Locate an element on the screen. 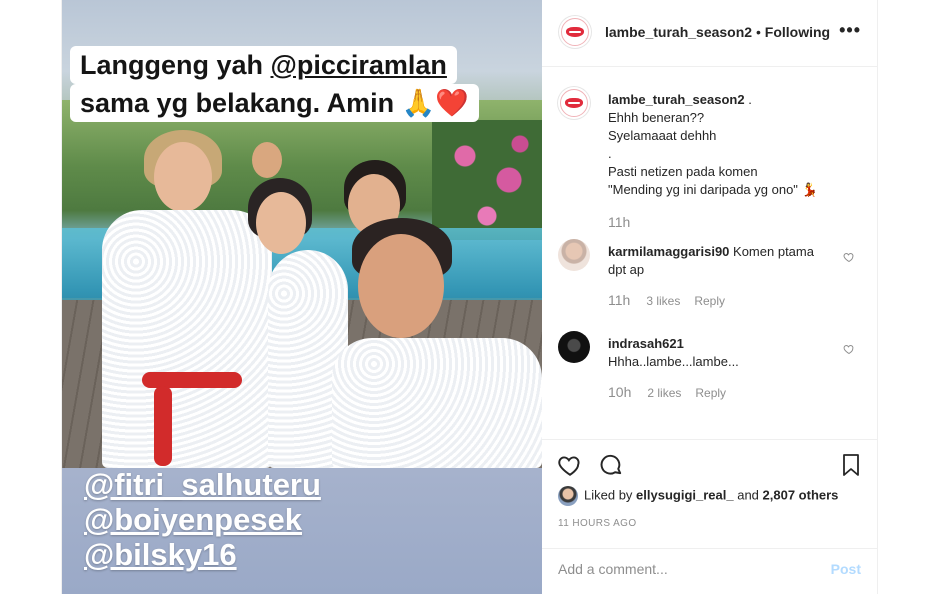 The width and height of the screenshot is (937, 594). story-mention: @boiyenpesek is located at coordinates (193, 519).